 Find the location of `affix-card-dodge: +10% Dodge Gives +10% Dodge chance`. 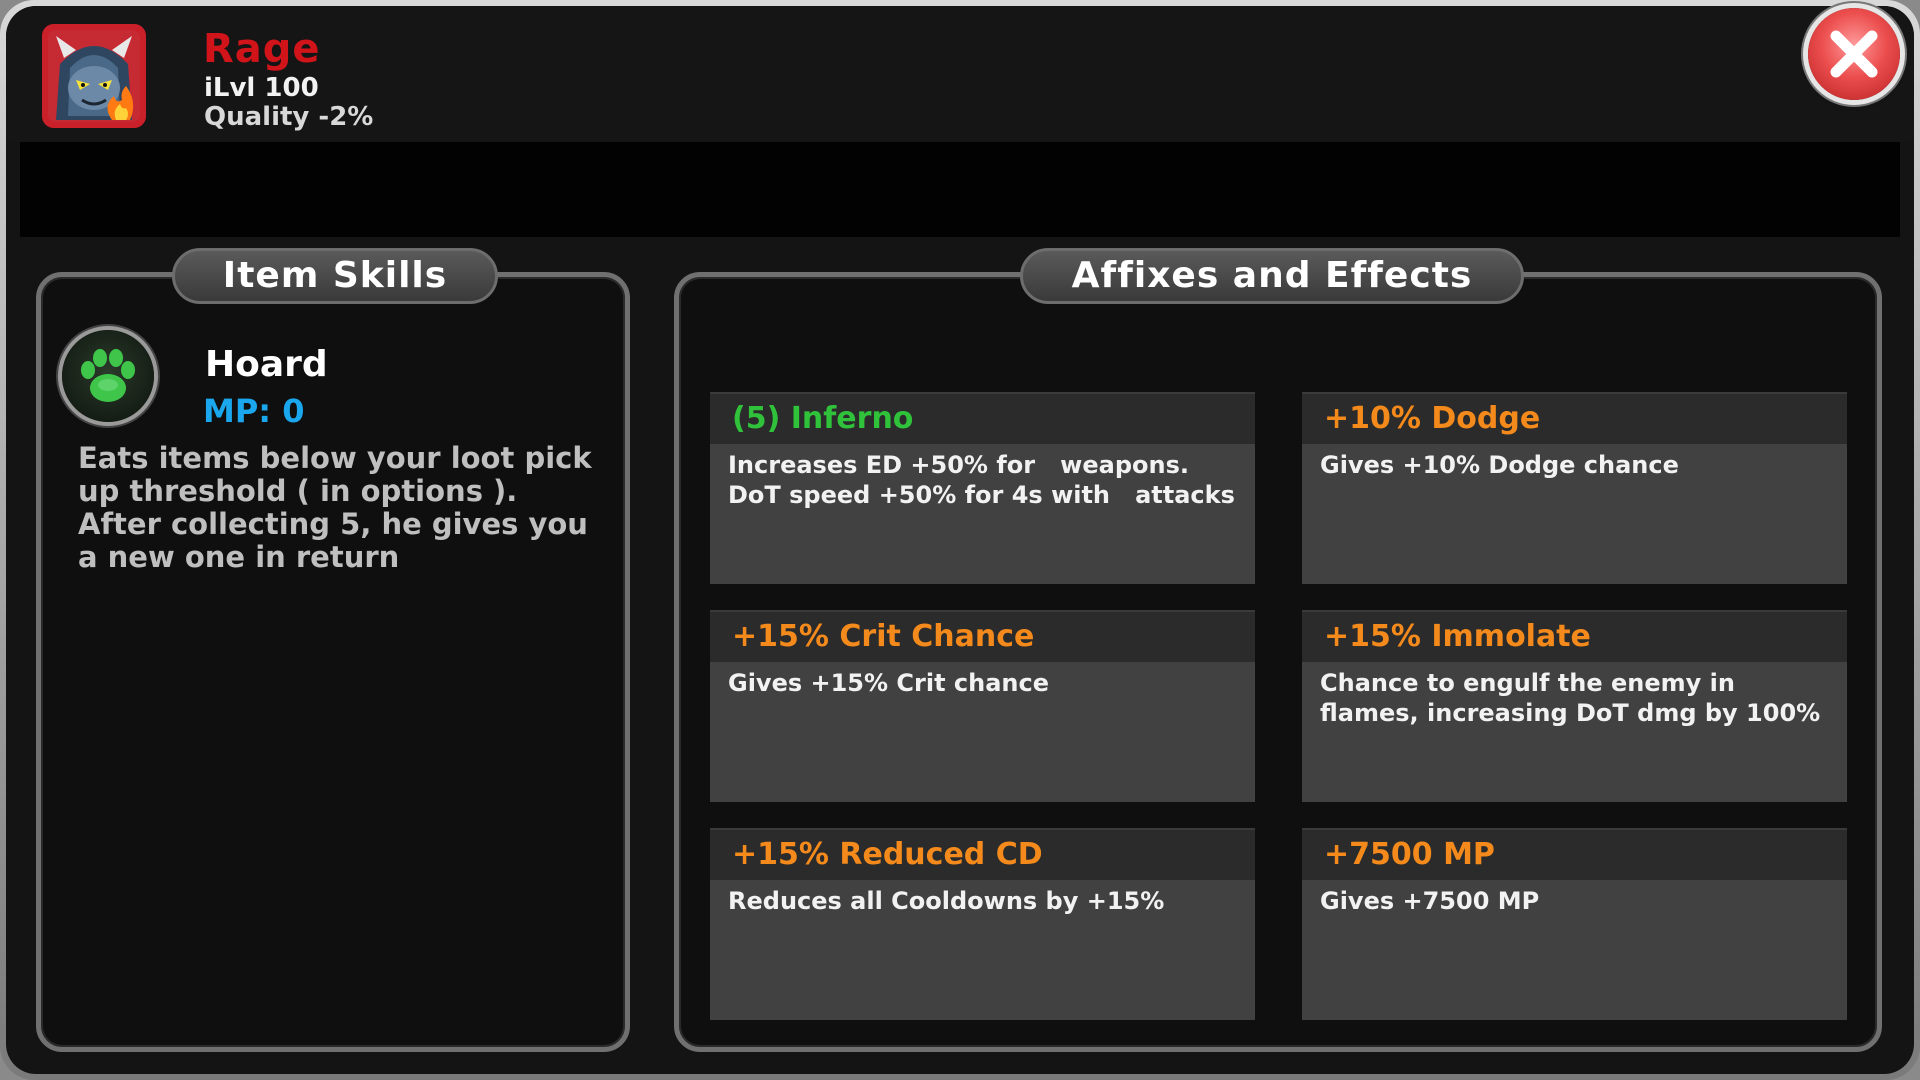

affix-card-dodge: +10% Dodge Gives +10% Dodge chance is located at coordinates (1574, 488).